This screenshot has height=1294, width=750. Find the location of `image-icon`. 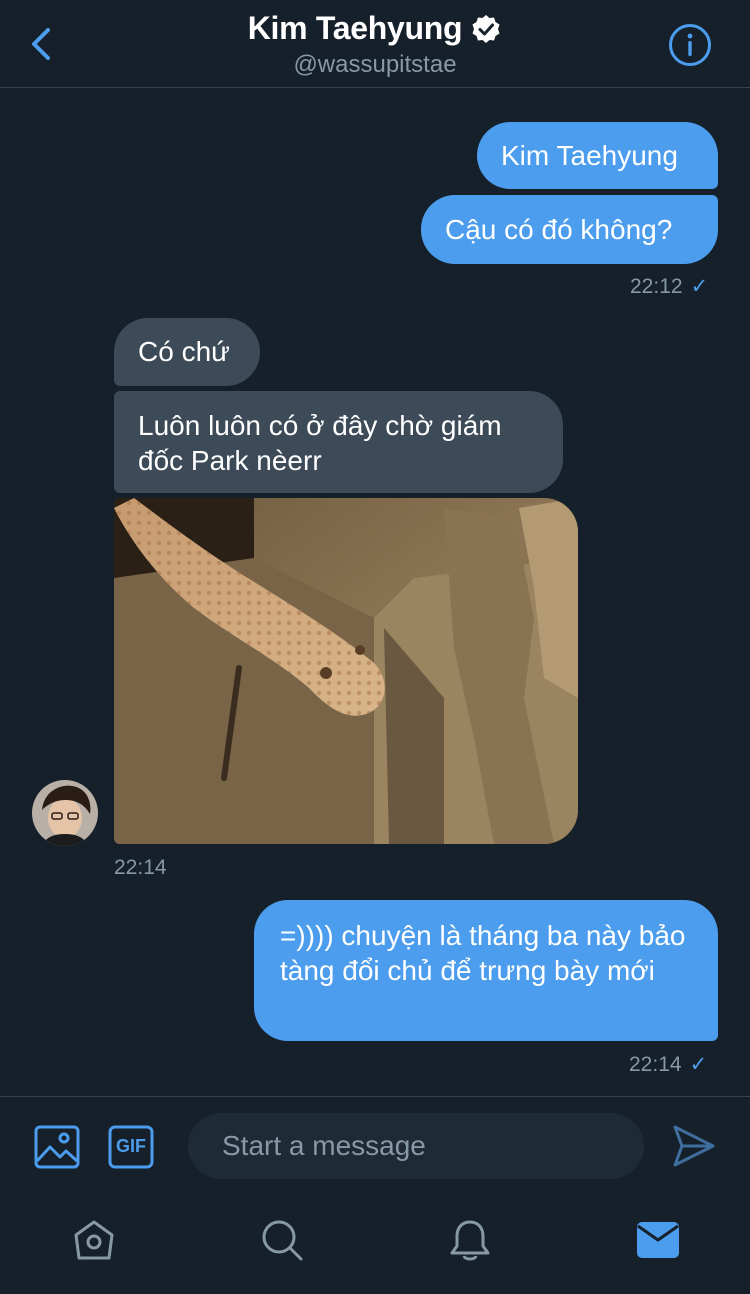

image-icon is located at coordinates (57, 1147).